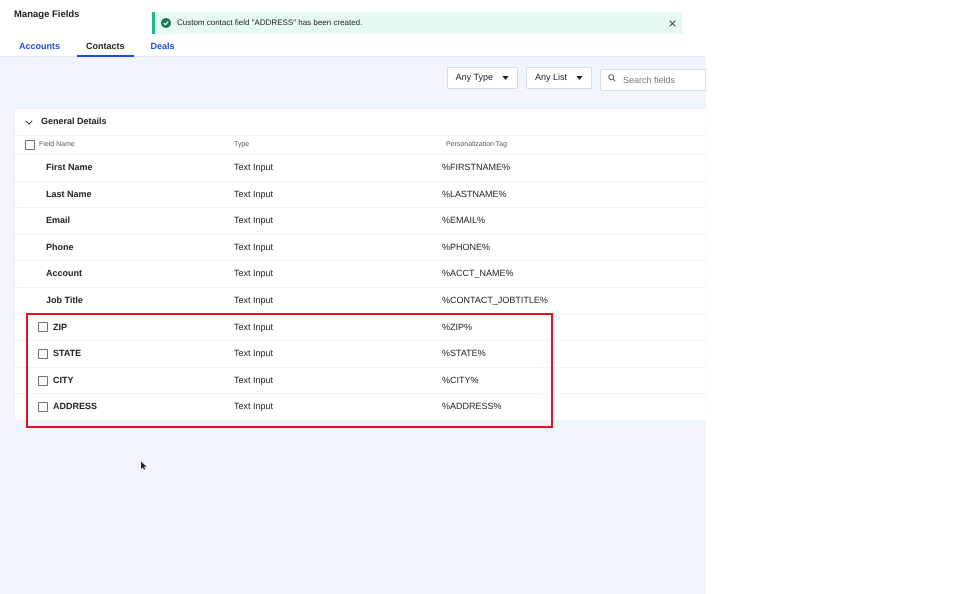 This screenshot has width=959, height=594. I want to click on field-name: ADDRESS, so click(75, 407).